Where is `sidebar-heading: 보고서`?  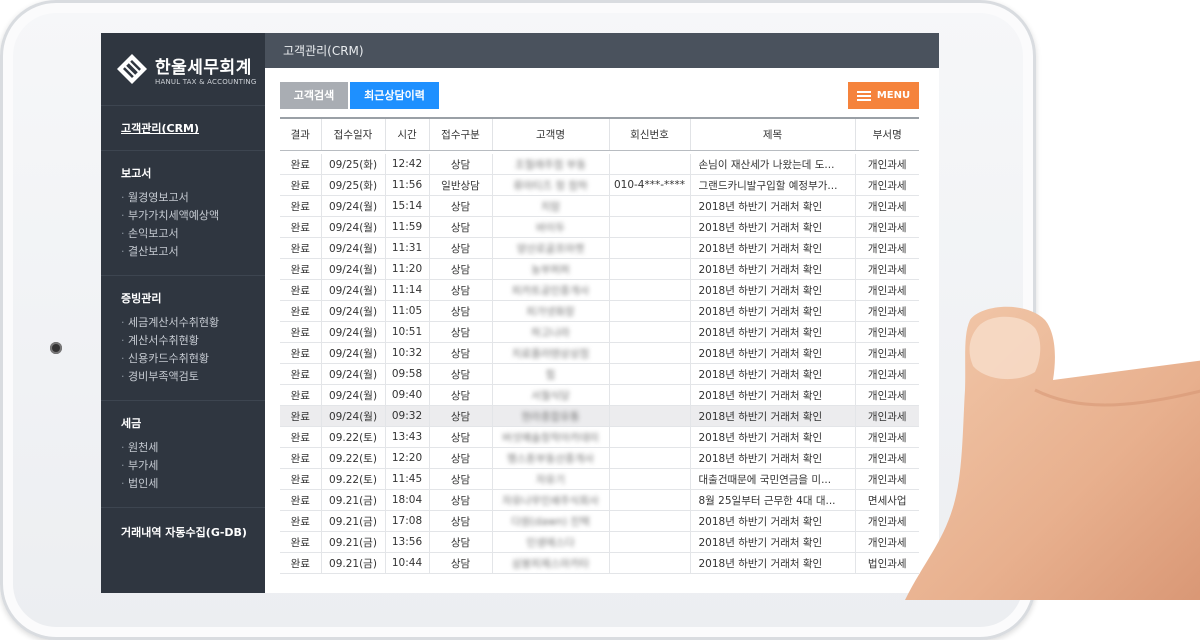 sidebar-heading: 보고서 is located at coordinates (136, 173).